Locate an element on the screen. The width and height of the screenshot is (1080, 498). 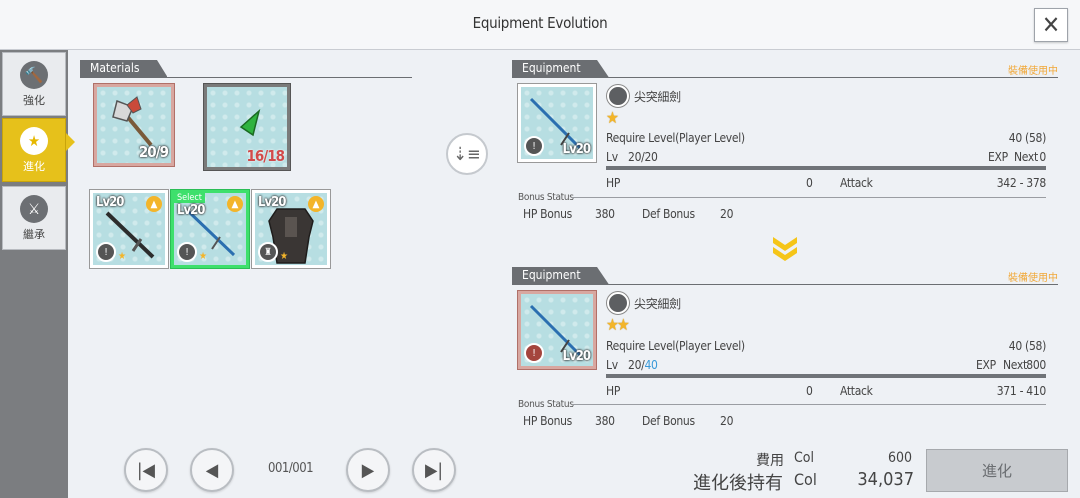
evolved-divider is located at coordinates (785, 284).